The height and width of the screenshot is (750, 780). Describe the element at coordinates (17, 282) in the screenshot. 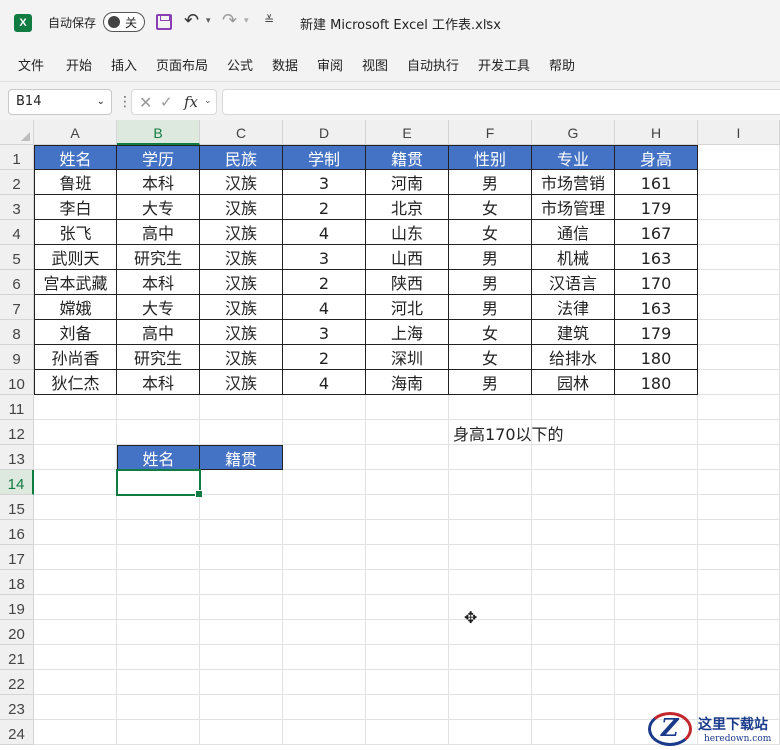

I see `row-header-6: 6` at that location.